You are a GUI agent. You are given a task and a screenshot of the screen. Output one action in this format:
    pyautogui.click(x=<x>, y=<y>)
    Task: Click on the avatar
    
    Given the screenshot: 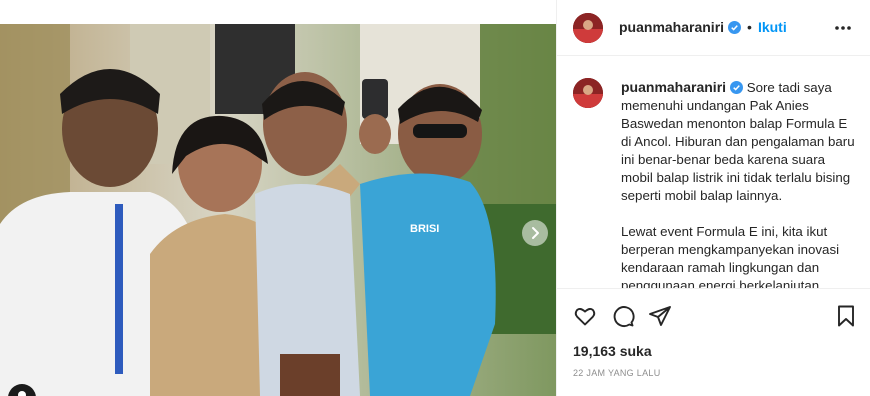 What is the action you would take?
    pyautogui.click(x=588, y=28)
    